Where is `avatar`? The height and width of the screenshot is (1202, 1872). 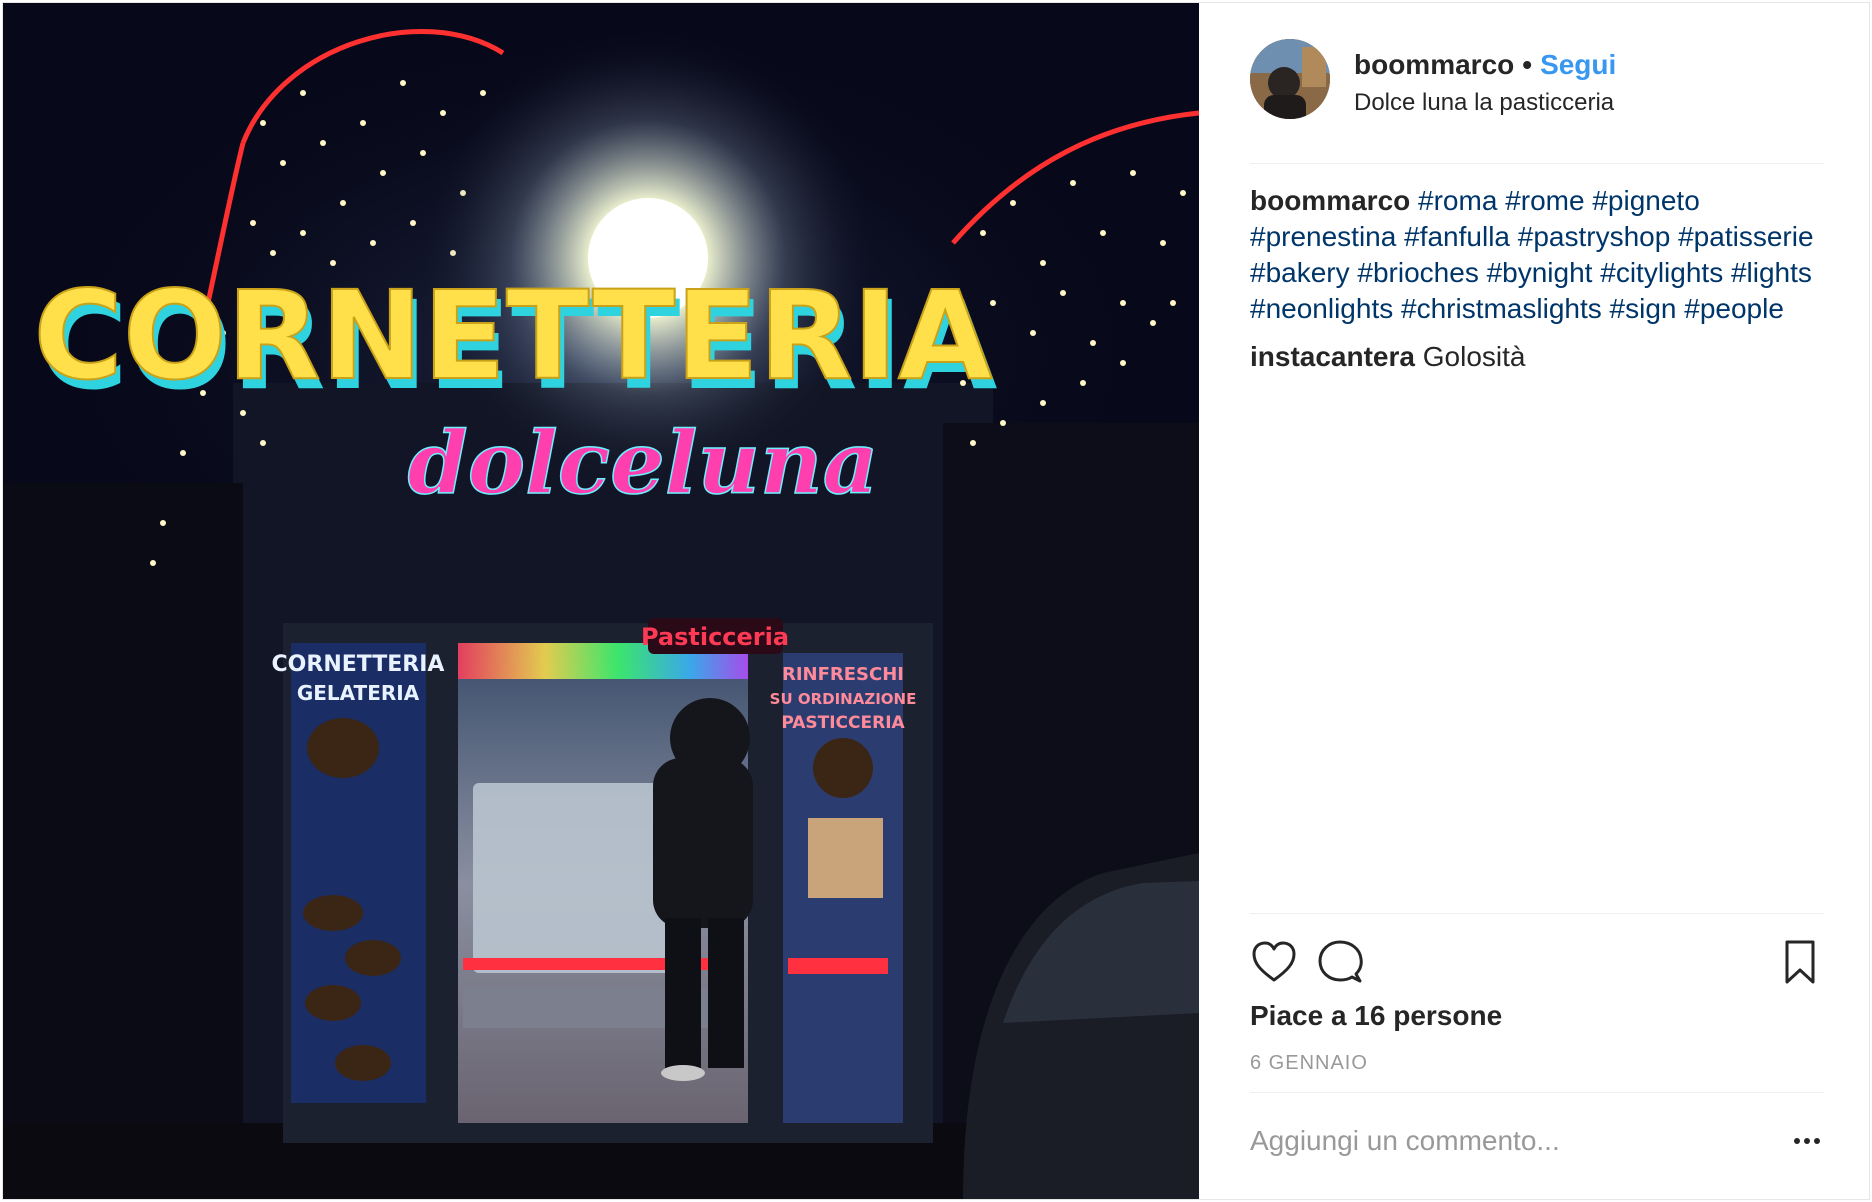 avatar is located at coordinates (1290, 79).